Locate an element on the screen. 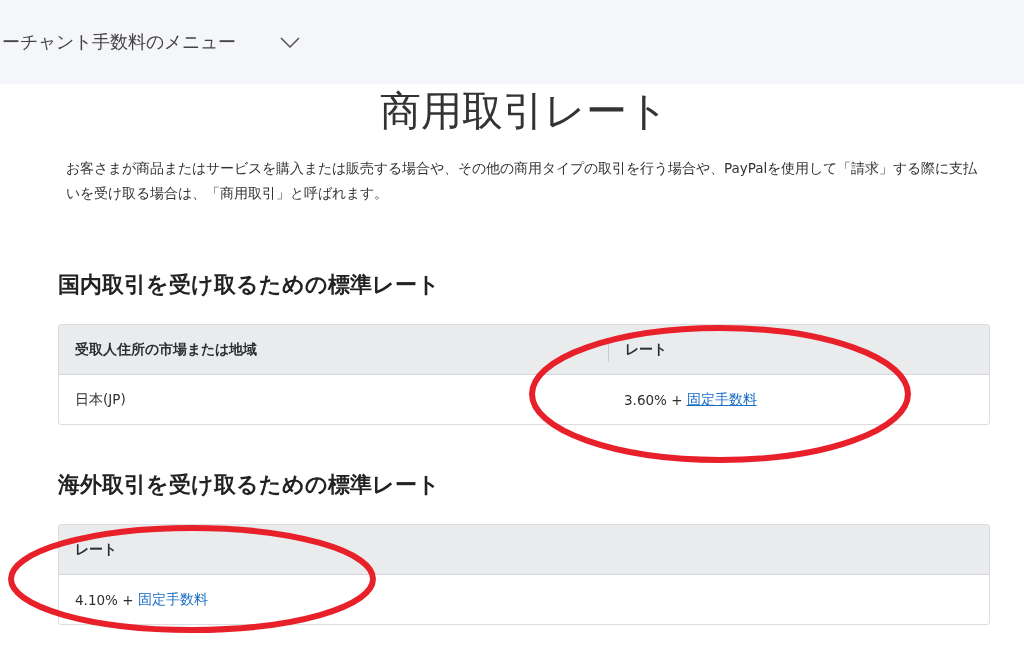  table-cell: 3.60% + is located at coordinates (653, 399).